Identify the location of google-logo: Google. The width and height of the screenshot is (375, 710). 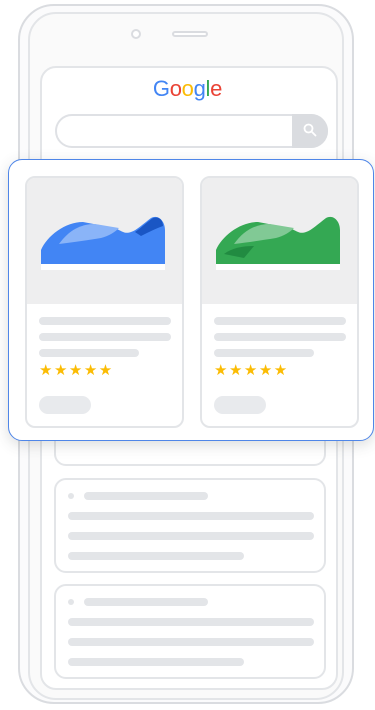
(187, 89).